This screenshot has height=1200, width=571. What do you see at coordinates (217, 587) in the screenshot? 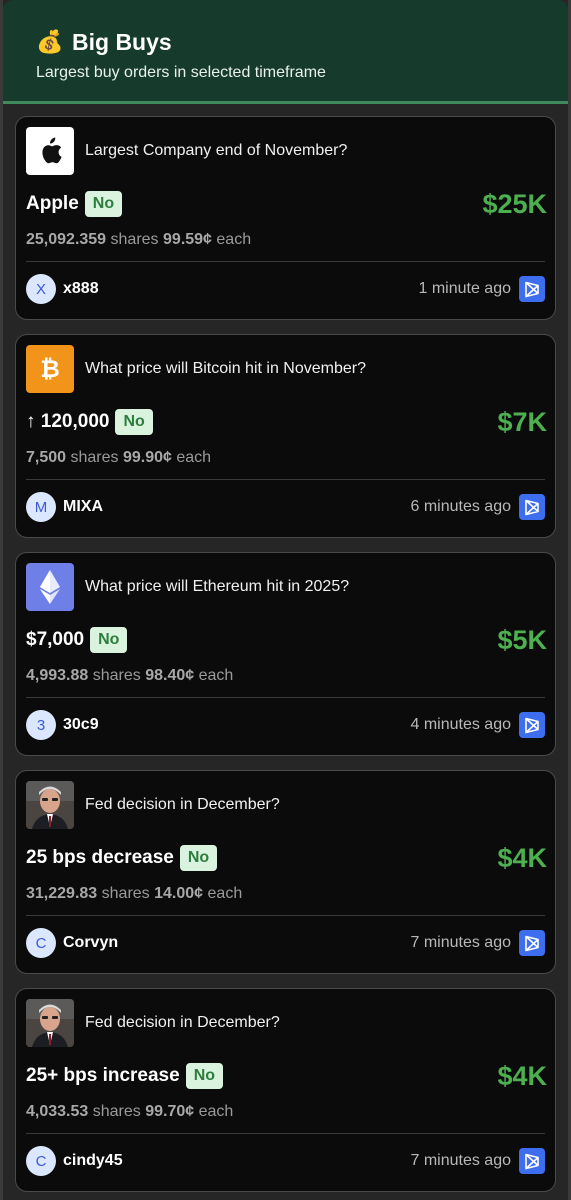
I see `market-question: What price will Ethereum hit in 2025?` at bounding box center [217, 587].